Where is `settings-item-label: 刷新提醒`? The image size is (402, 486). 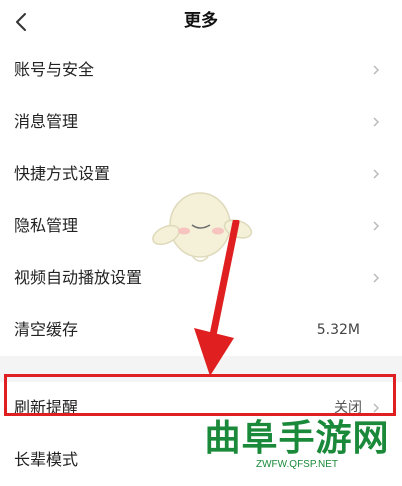 settings-item-label: 刷新提醒 is located at coordinates (46, 407).